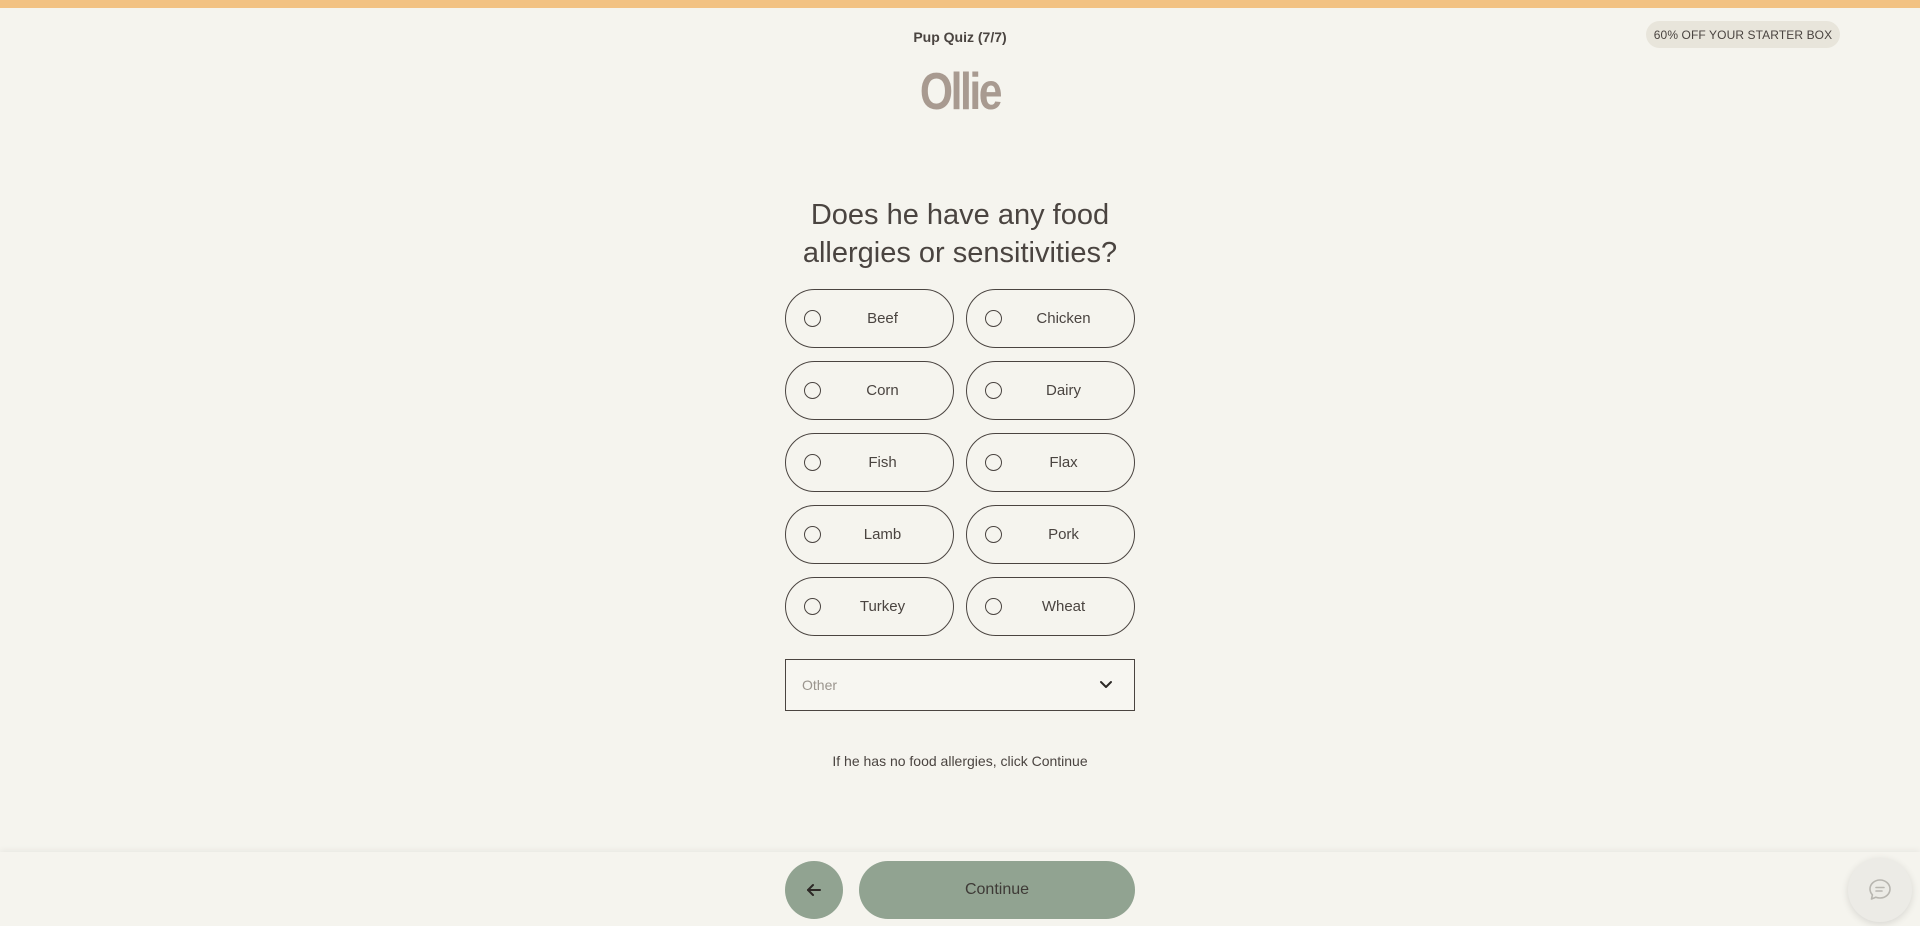 The image size is (1920, 926). What do you see at coordinates (1050, 390) in the screenshot?
I see `option-dairy: Dairy` at bounding box center [1050, 390].